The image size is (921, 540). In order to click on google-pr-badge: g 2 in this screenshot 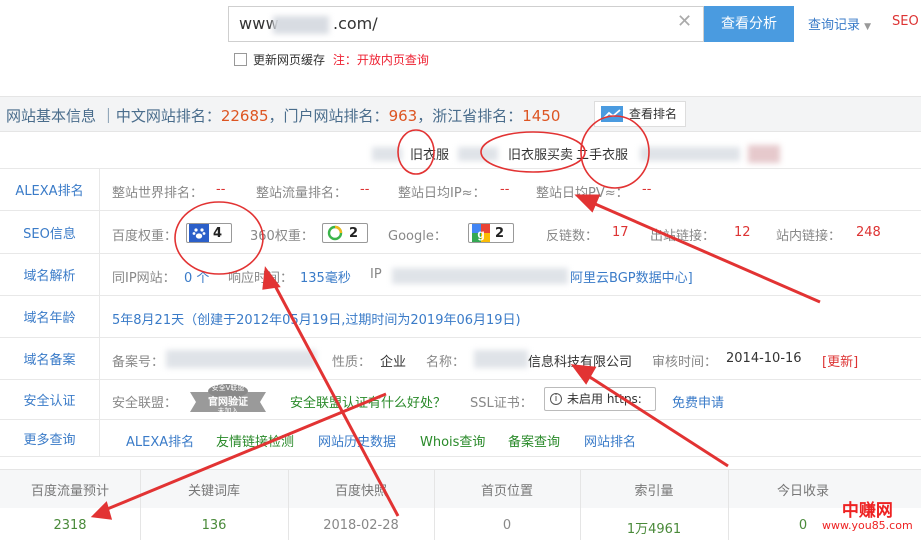, I will do `click(491, 233)`.